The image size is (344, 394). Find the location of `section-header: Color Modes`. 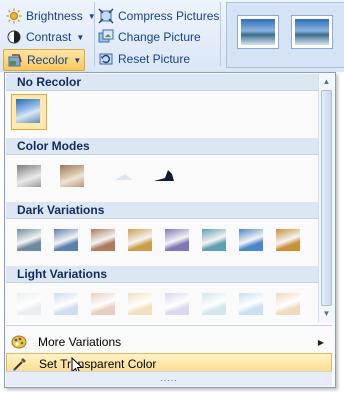

section-header: Color Modes is located at coordinates (162, 146).